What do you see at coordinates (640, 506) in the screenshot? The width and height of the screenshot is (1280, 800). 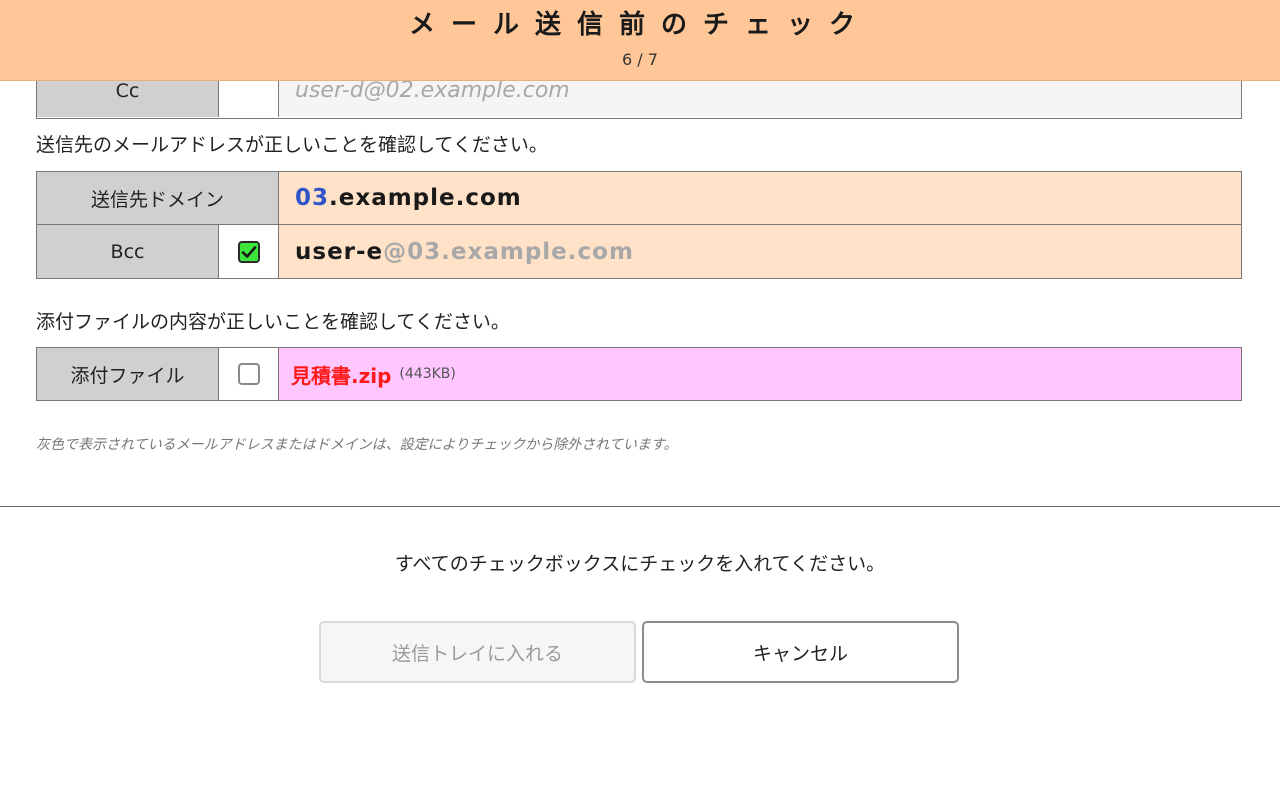 I see `footer-divider` at bounding box center [640, 506].